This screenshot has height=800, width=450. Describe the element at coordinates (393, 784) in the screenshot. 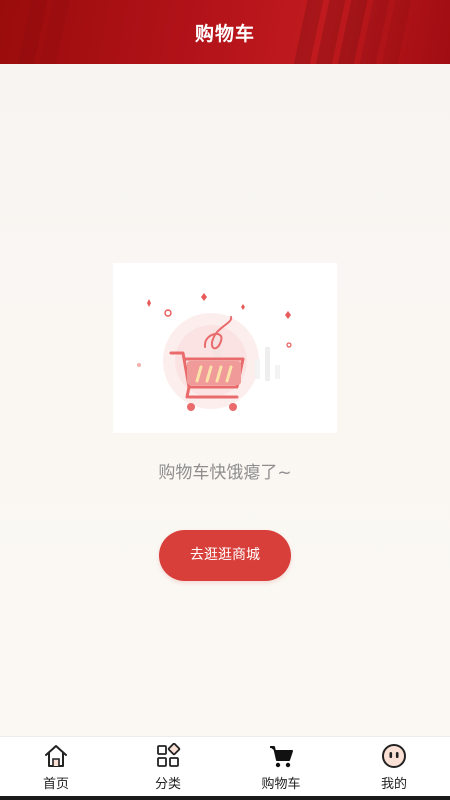

I see `tab-profile-label: 我的` at that location.